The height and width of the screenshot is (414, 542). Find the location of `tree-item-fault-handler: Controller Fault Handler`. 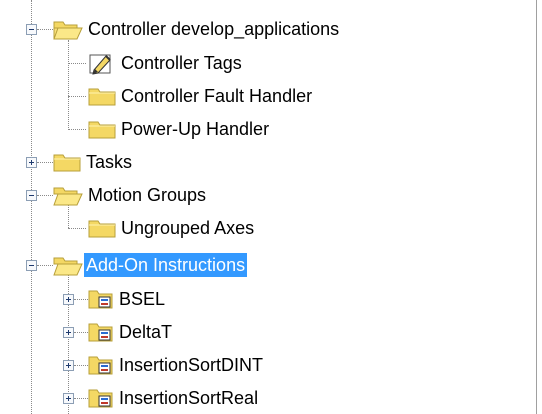

tree-item-fault-handler: Controller Fault Handler is located at coordinates (216, 96).